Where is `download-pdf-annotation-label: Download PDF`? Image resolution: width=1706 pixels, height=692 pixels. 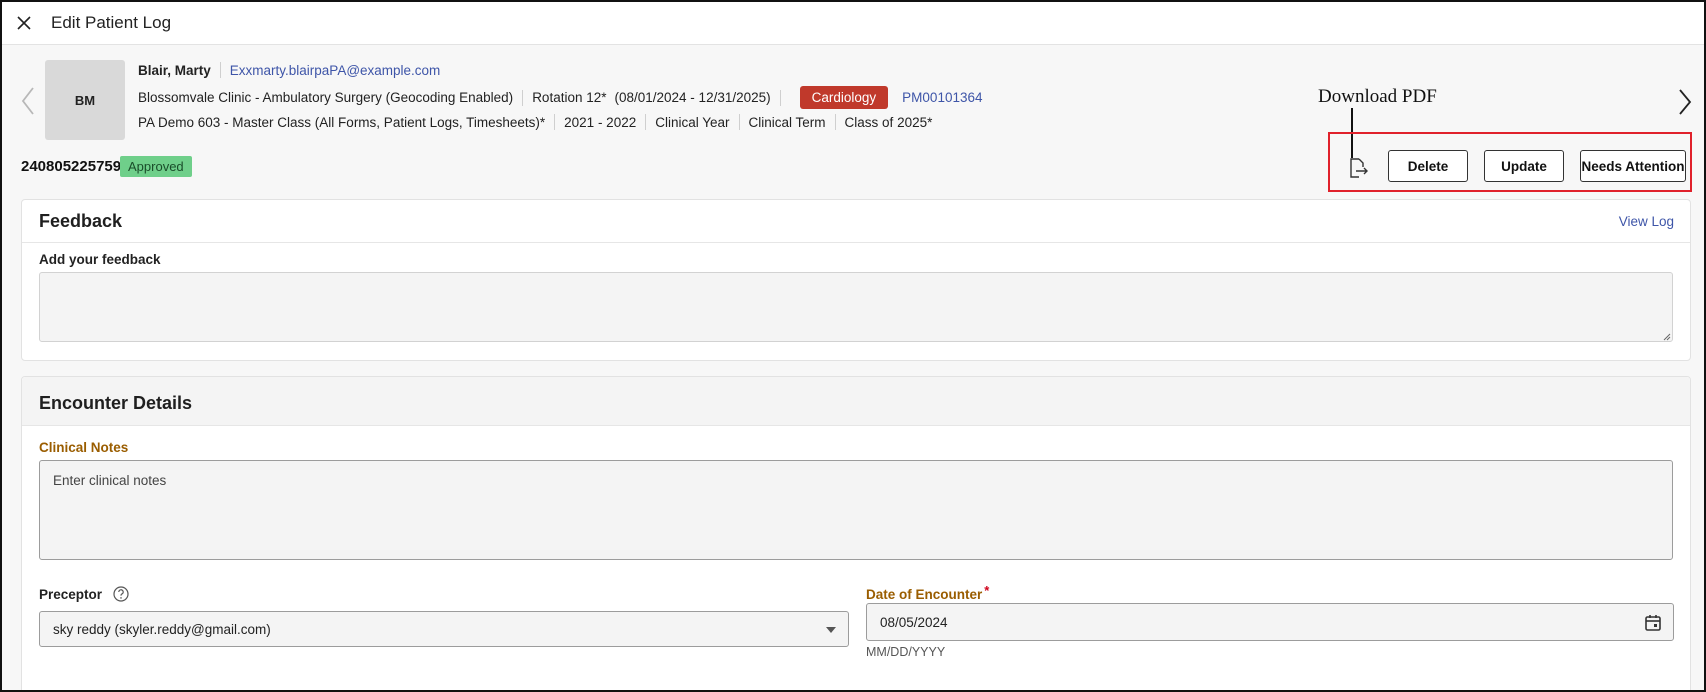
download-pdf-annotation-label: Download PDF is located at coordinates (1377, 96).